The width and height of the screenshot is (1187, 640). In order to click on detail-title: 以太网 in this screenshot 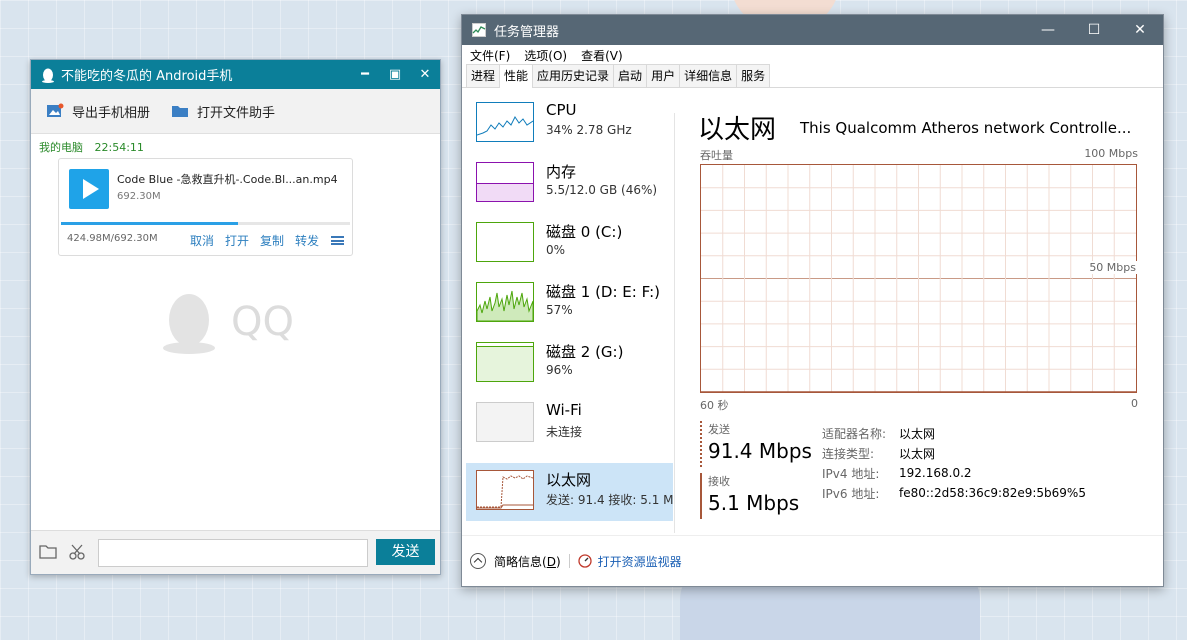, I will do `click(737, 130)`.